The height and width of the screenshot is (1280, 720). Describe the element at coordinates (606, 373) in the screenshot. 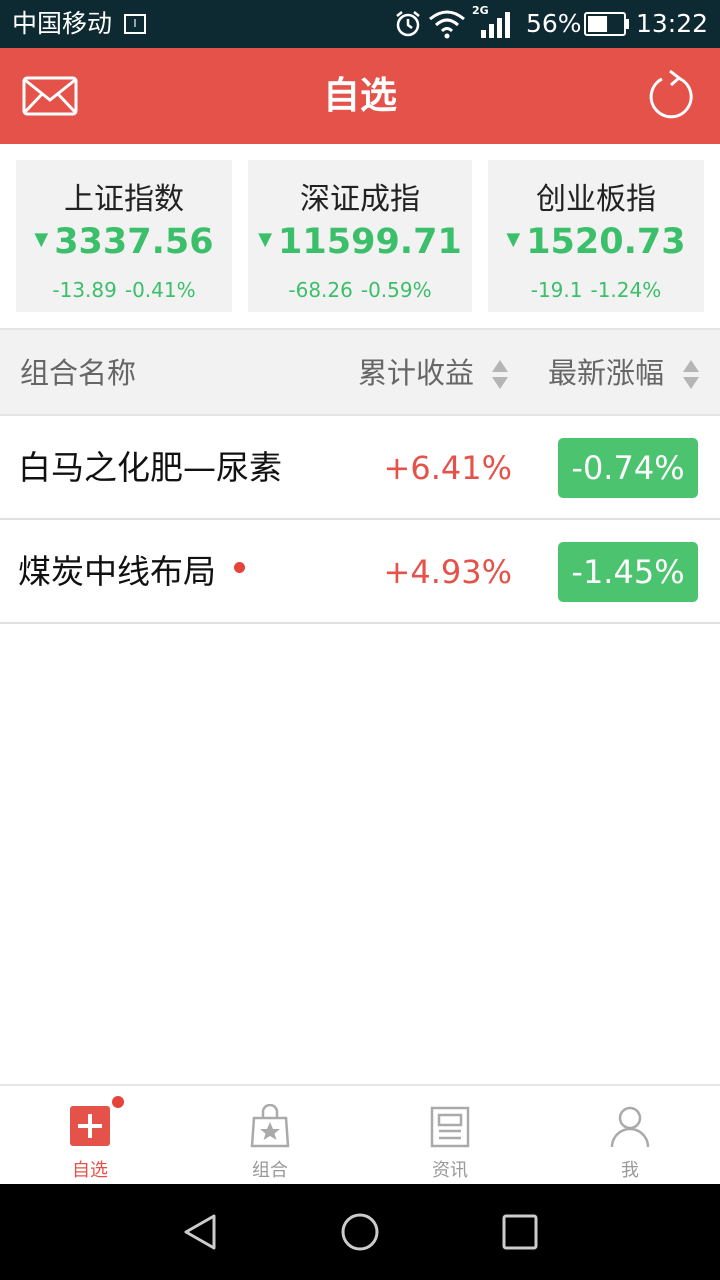

I see `column-header-latest-change: 最新涨幅` at that location.